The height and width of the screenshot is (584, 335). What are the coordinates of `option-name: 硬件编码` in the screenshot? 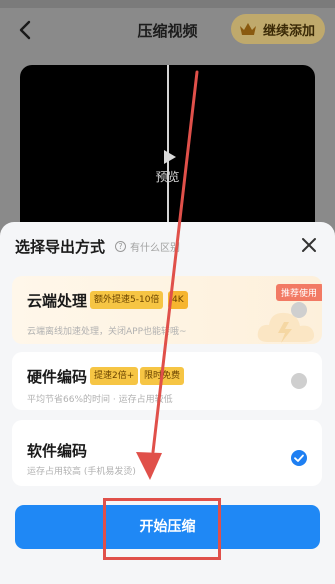 It's located at (57, 377).